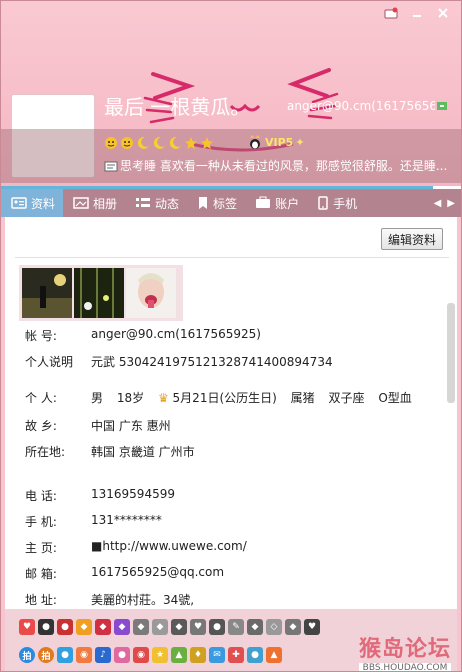 This screenshot has height=672, width=462. What do you see at coordinates (143, 600) in the screenshot?
I see `address-value: 美麗的村莊。34號,` at bounding box center [143, 600].